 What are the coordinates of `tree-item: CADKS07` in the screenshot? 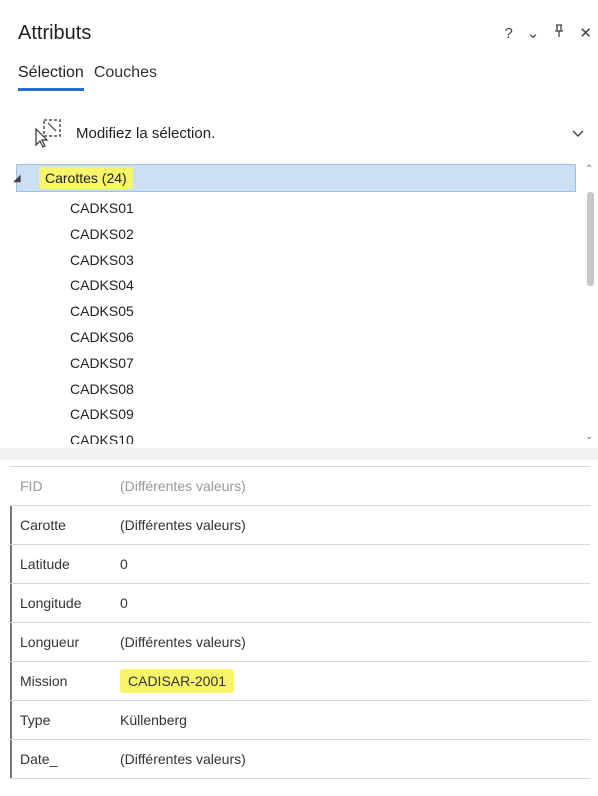 It's located at (102, 364).